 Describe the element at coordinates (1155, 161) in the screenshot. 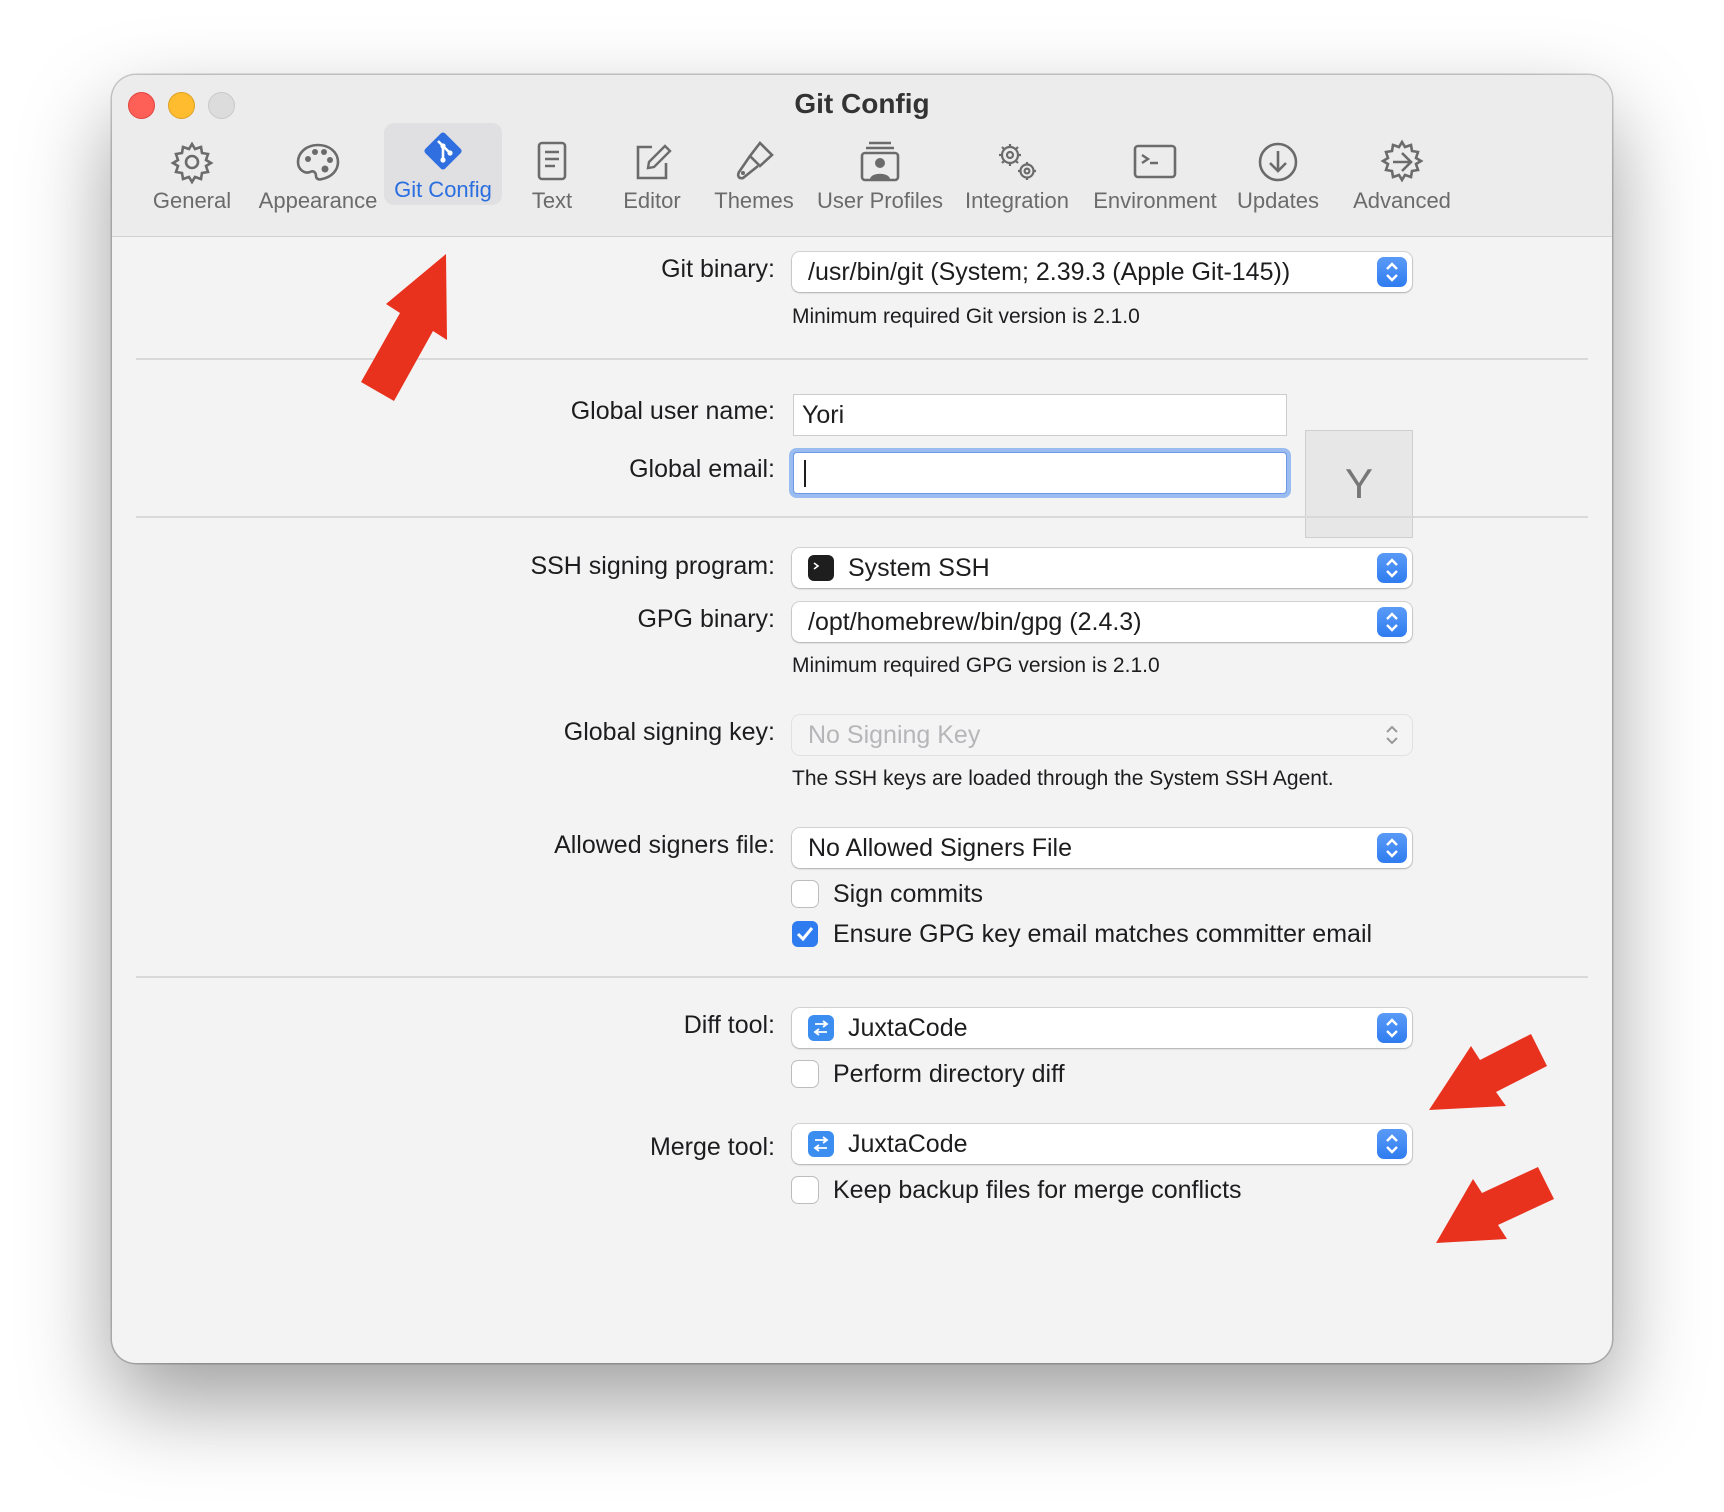

I see `terminal-icon` at that location.